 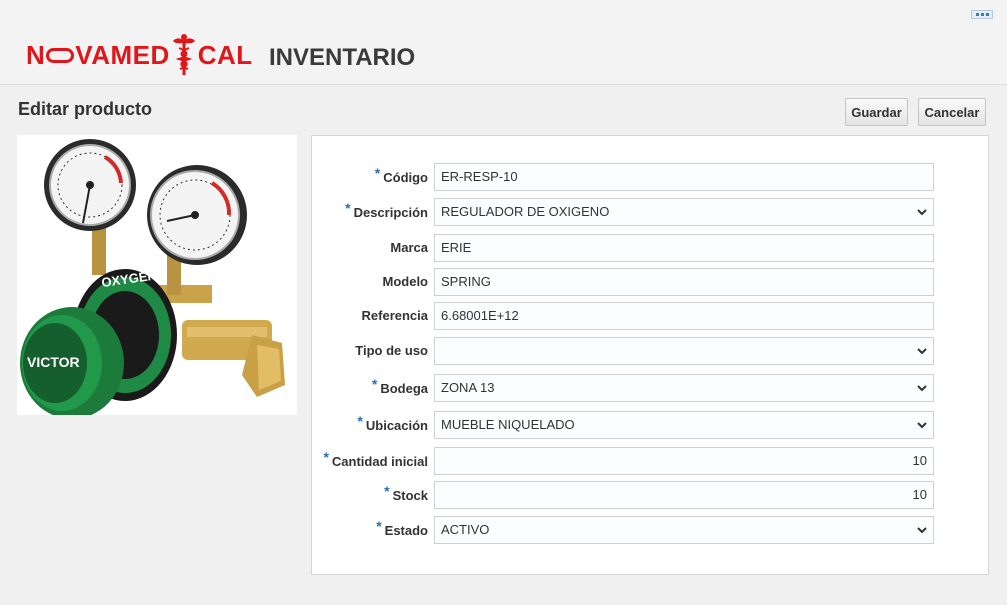 I want to click on bodega-select: ZONA 13, so click(x=684, y=388).